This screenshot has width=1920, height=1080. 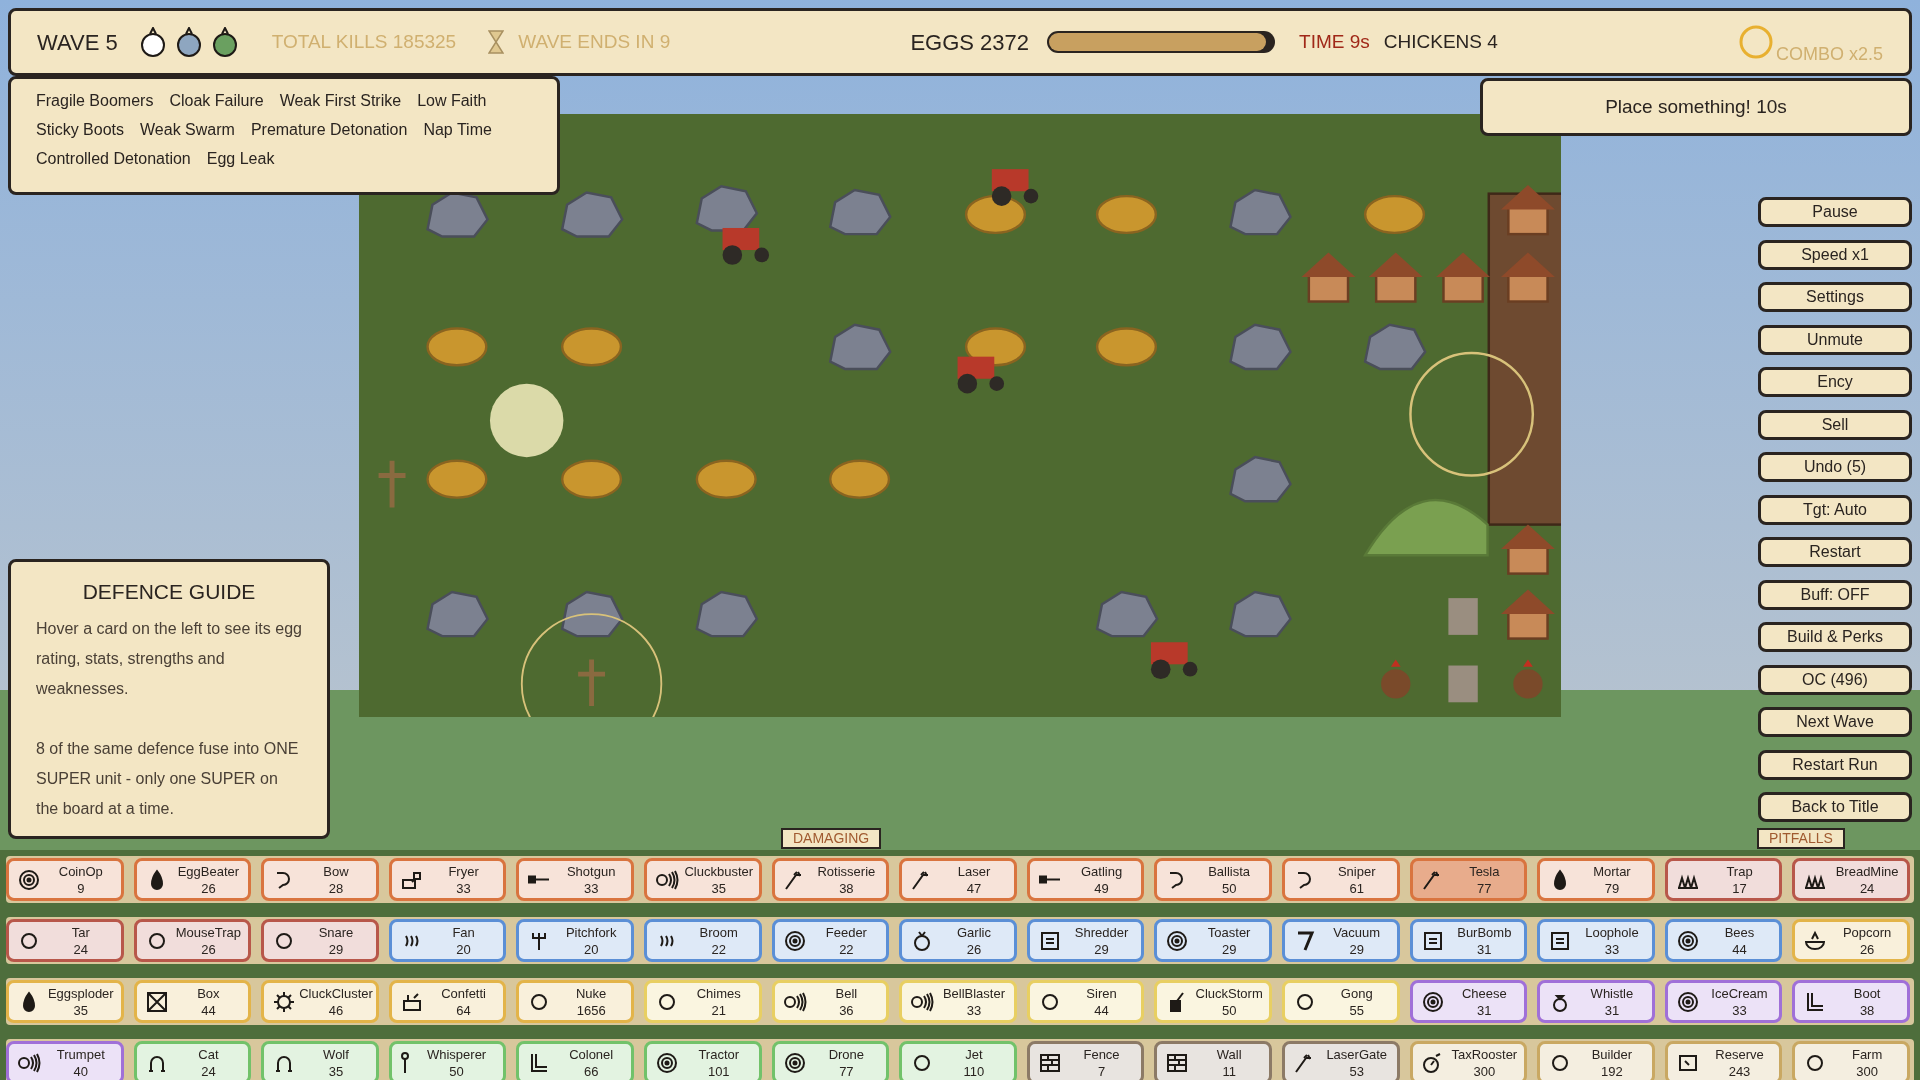 What do you see at coordinates (539, 879) in the screenshot?
I see `gun-icon` at bounding box center [539, 879].